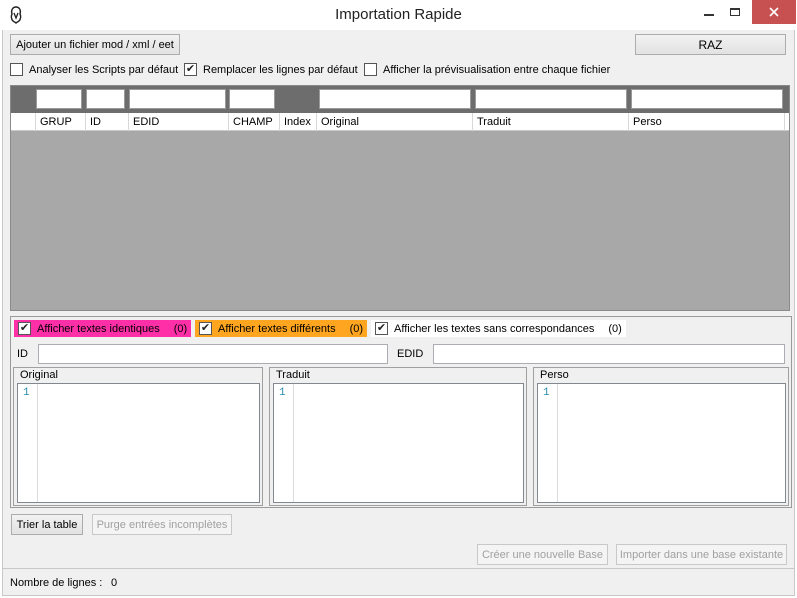  What do you see at coordinates (252, 99) in the screenshot?
I see `champ-filter-input` at bounding box center [252, 99].